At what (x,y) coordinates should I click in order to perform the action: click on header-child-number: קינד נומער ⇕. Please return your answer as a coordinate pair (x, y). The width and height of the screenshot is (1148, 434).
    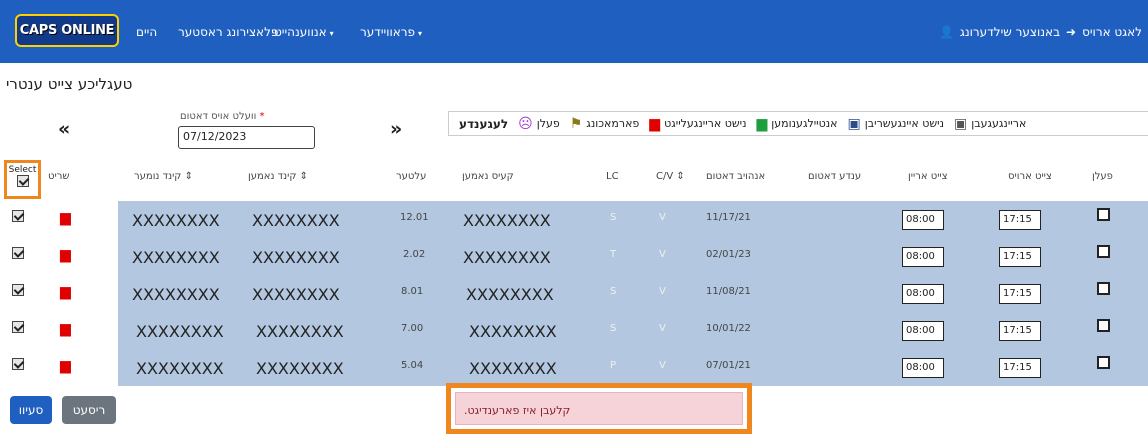
    Looking at the image, I should click on (163, 176).